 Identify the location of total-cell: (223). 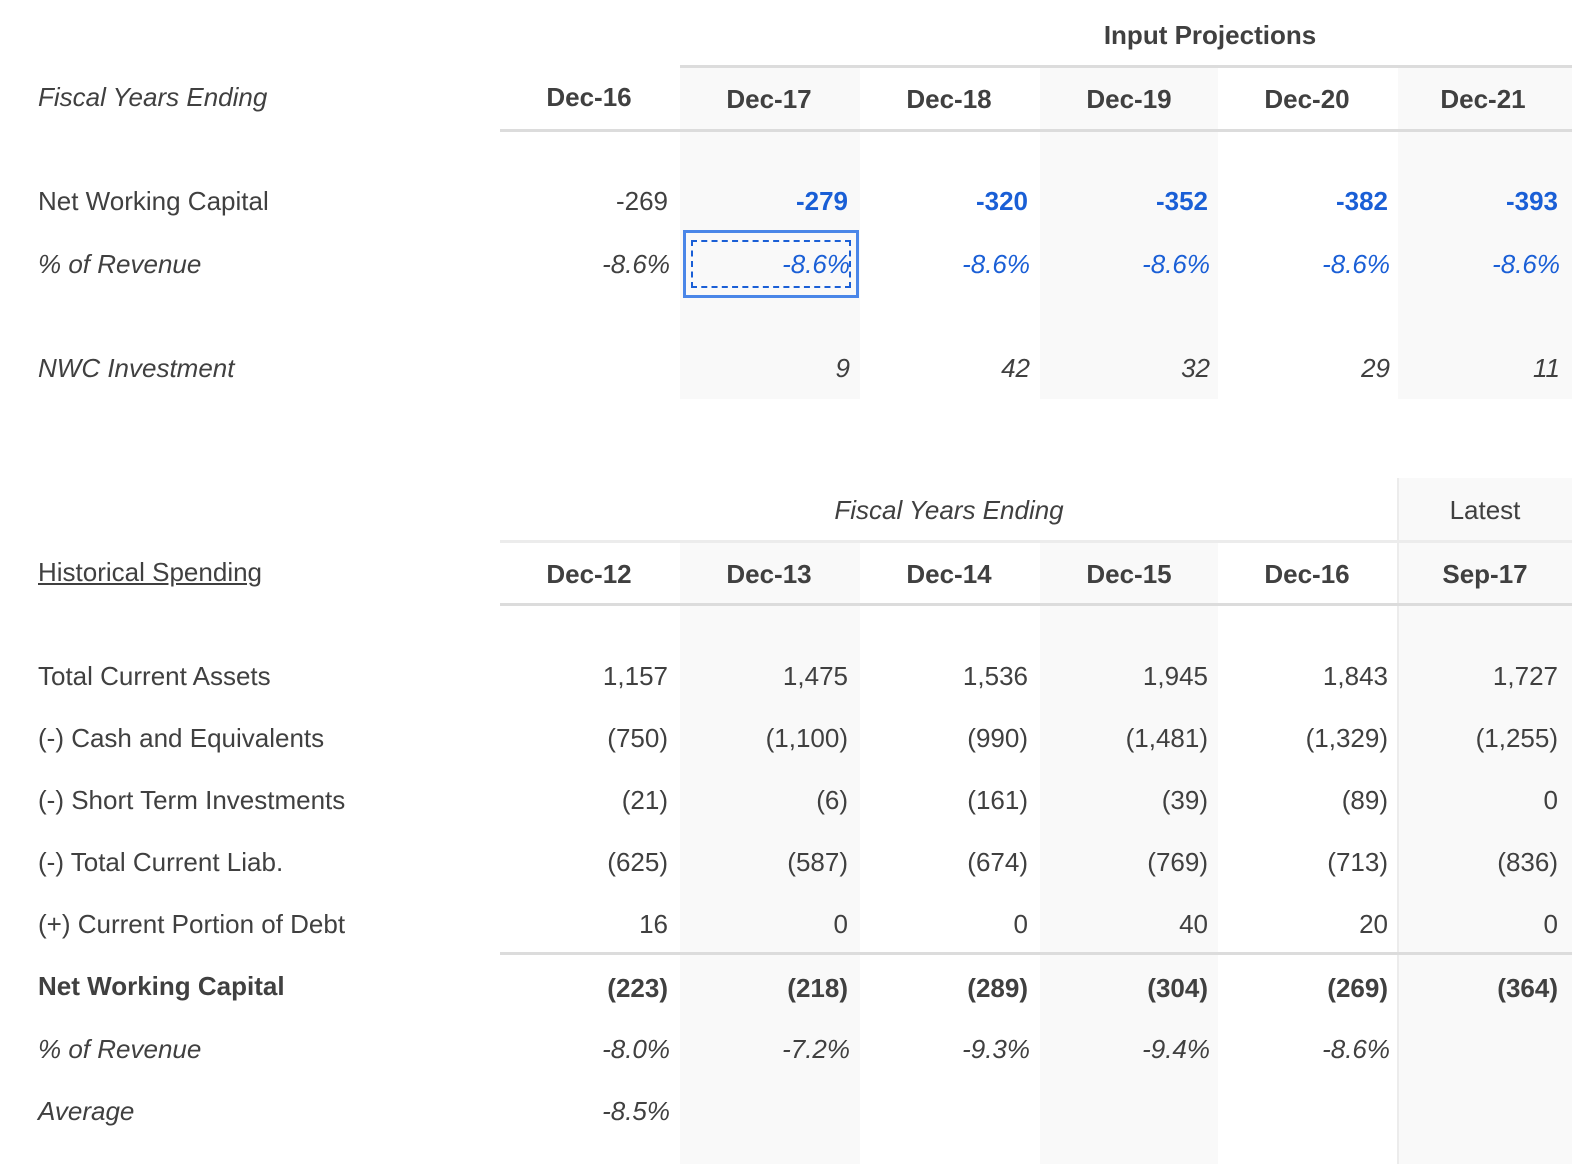
(584, 988).